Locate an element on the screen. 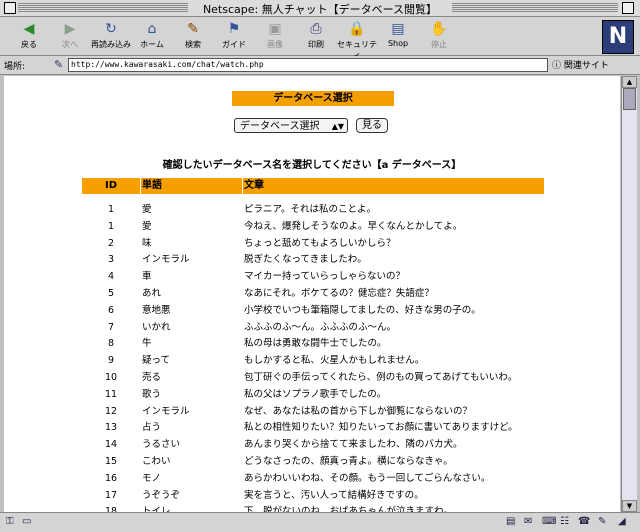  row-text: なあにそれ。ボケてるの？健忘症？失語症？ is located at coordinates (339, 293).